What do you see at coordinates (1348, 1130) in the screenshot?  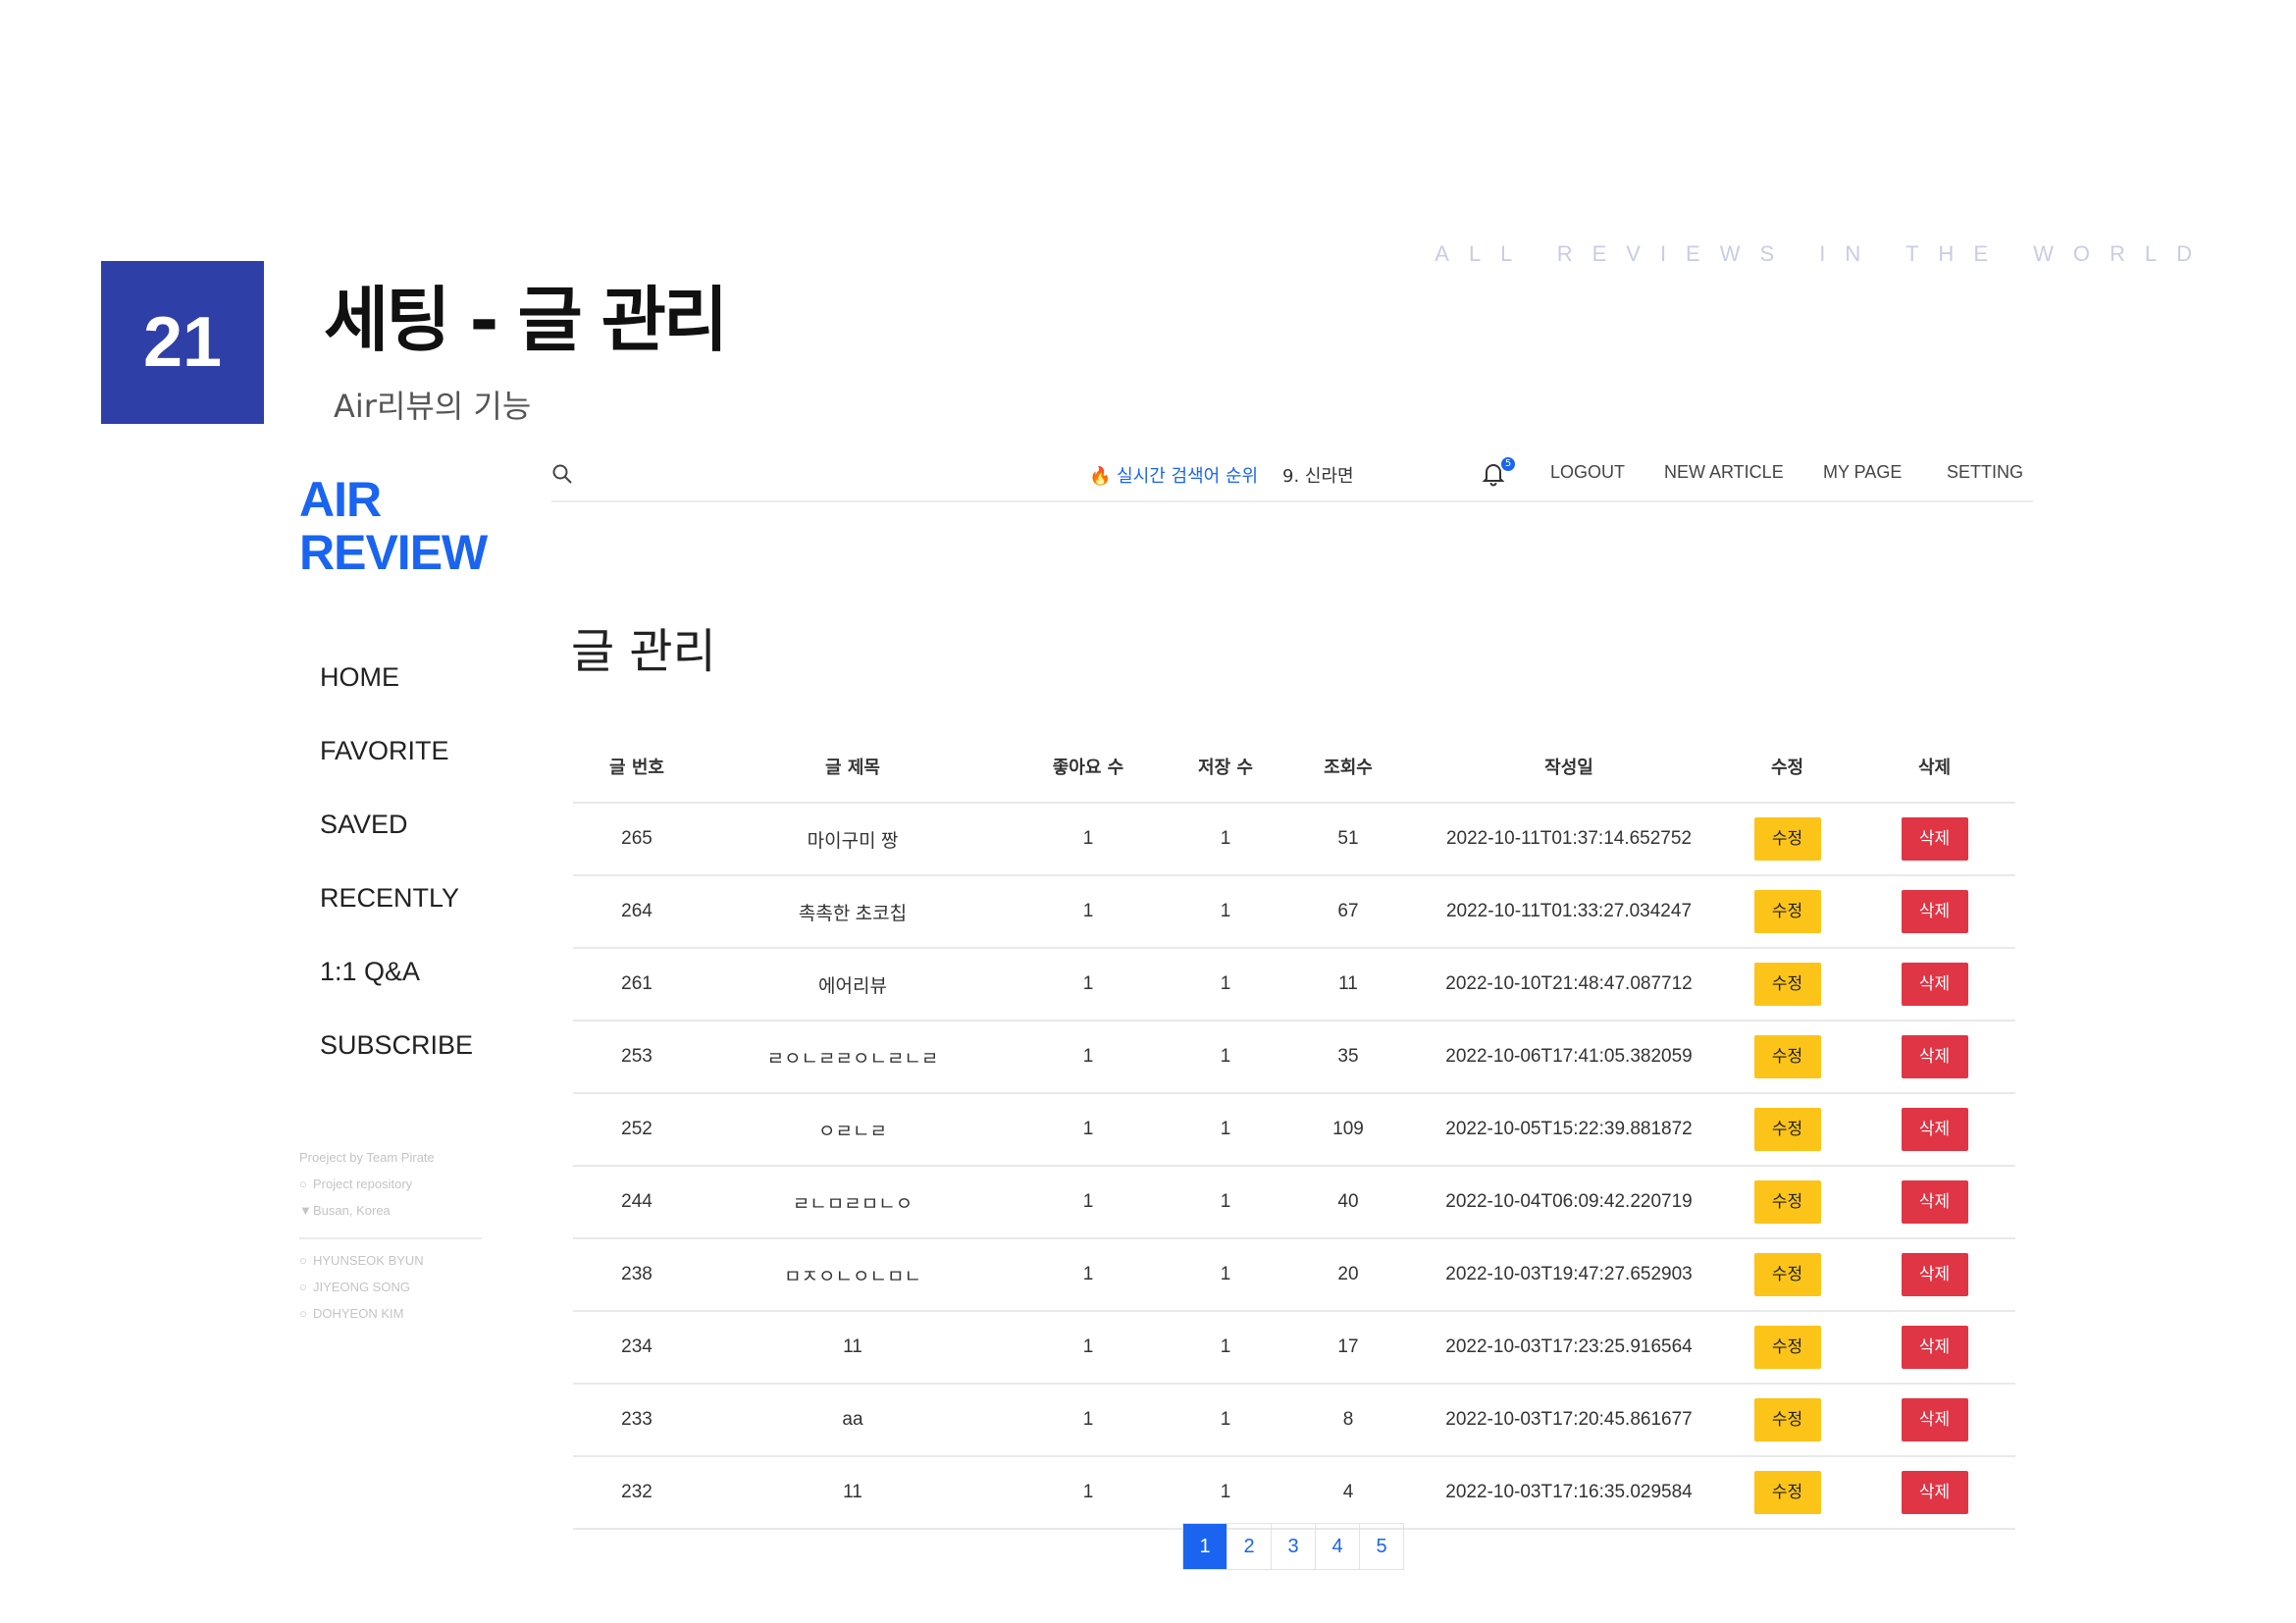 I see `view-count: 109` at bounding box center [1348, 1130].